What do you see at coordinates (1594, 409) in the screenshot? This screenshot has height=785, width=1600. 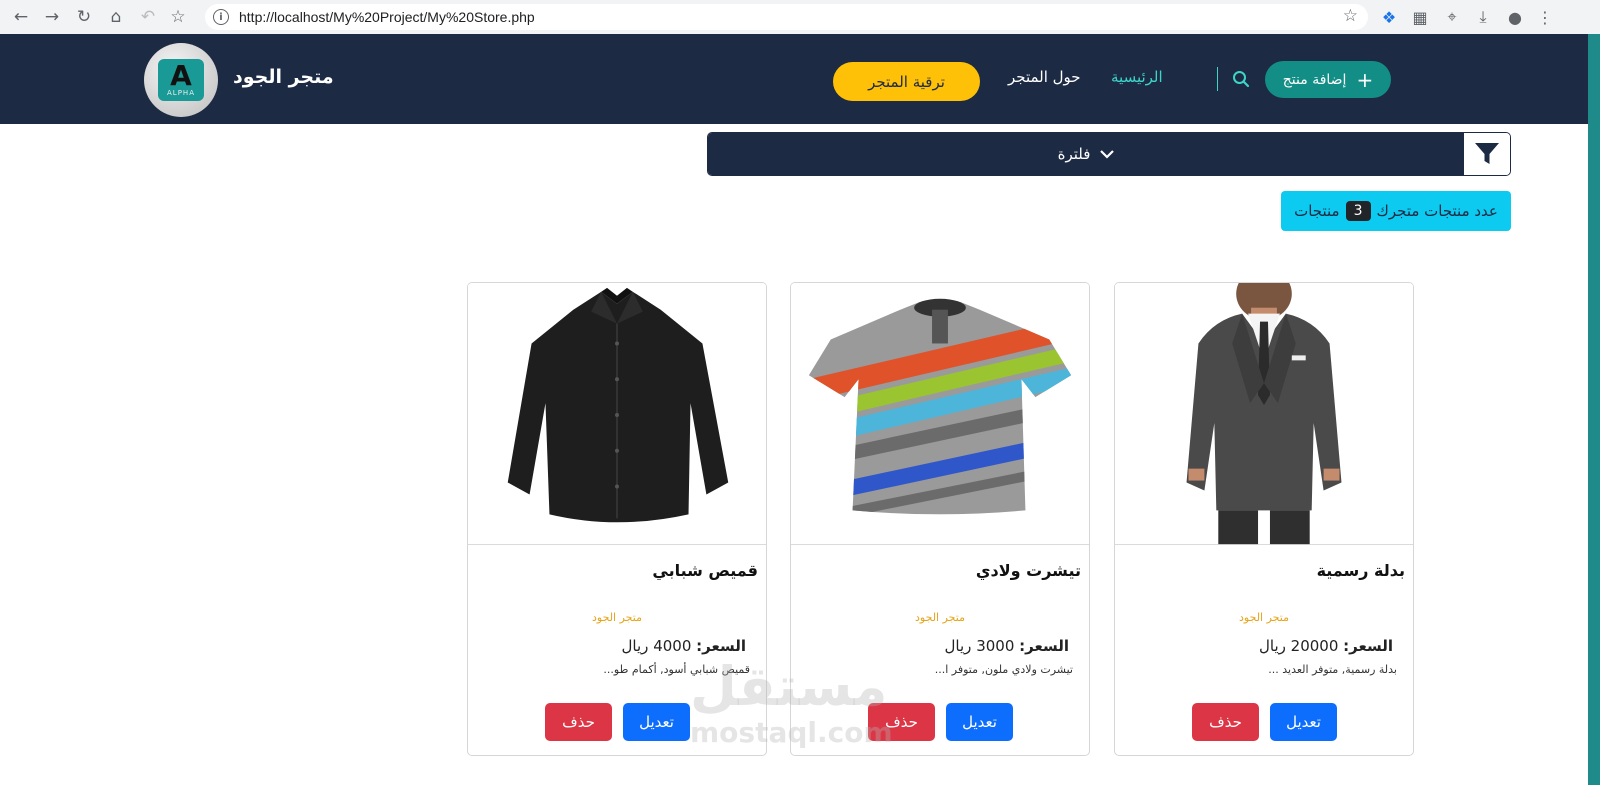 I see `page-scrollbar` at bounding box center [1594, 409].